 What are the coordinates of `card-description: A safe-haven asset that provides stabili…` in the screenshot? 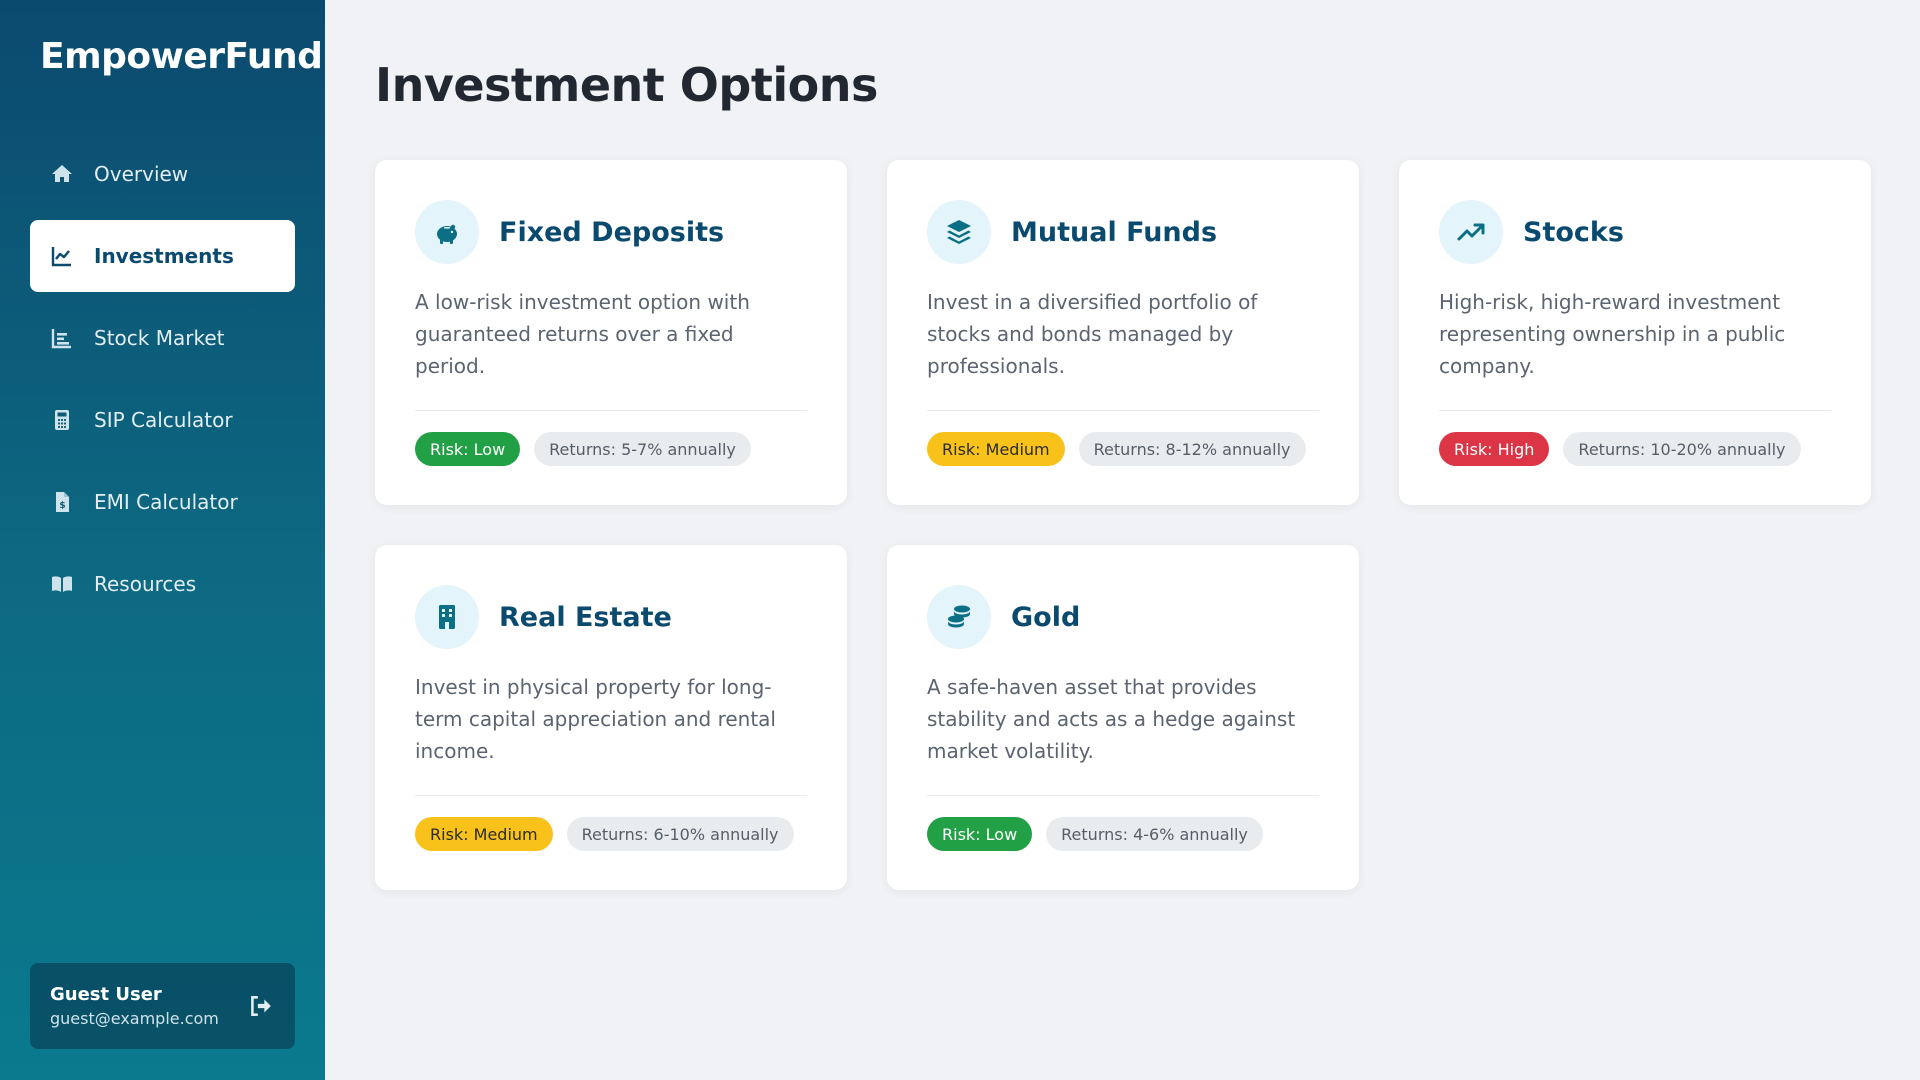 It's located at (1111, 719).